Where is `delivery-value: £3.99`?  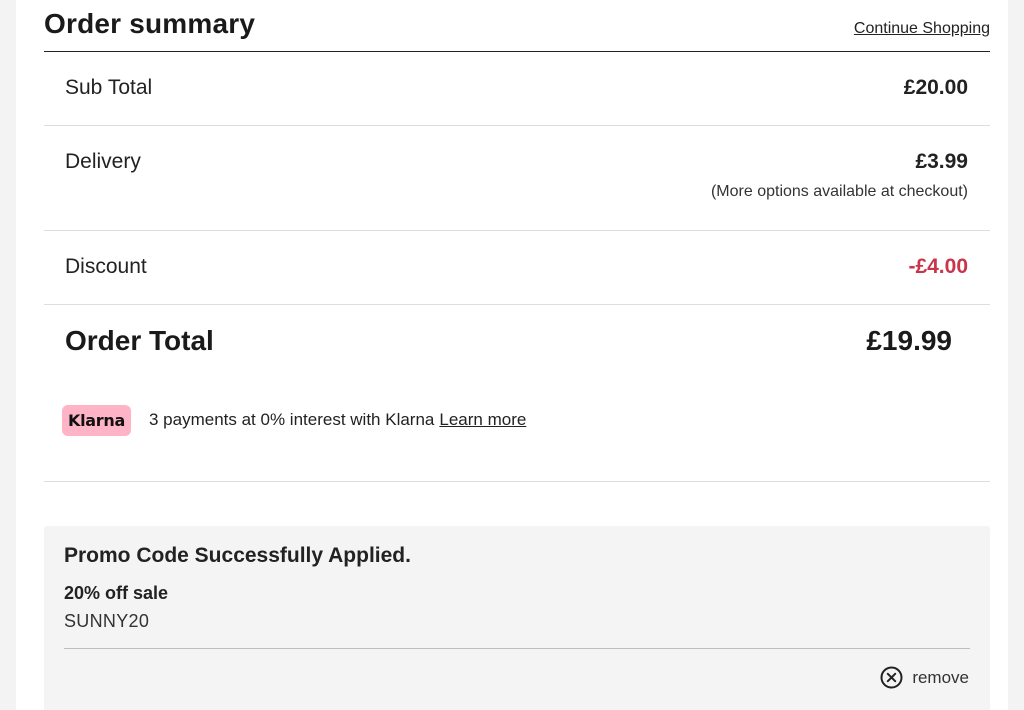 delivery-value: £3.99 is located at coordinates (941, 161).